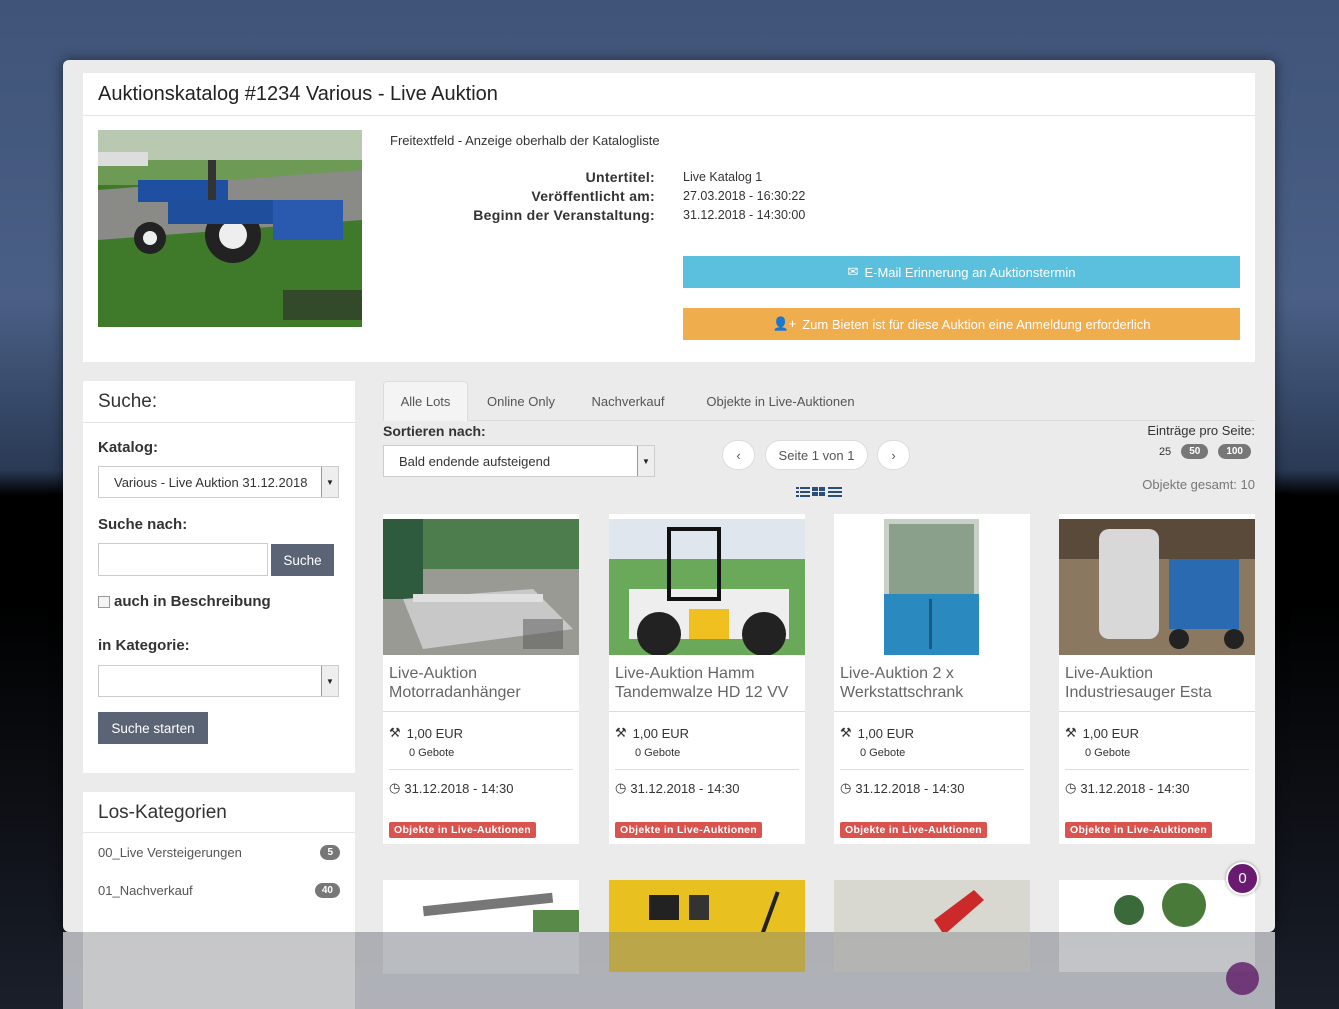 Image resolution: width=1339 pixels, height=1009 pixels. What do you see at coordinates (934, 683) in the screenshot?
I see `lot-title: Live-Auktion 2 x Werkstattschrank` at bounding box center [934, 683].